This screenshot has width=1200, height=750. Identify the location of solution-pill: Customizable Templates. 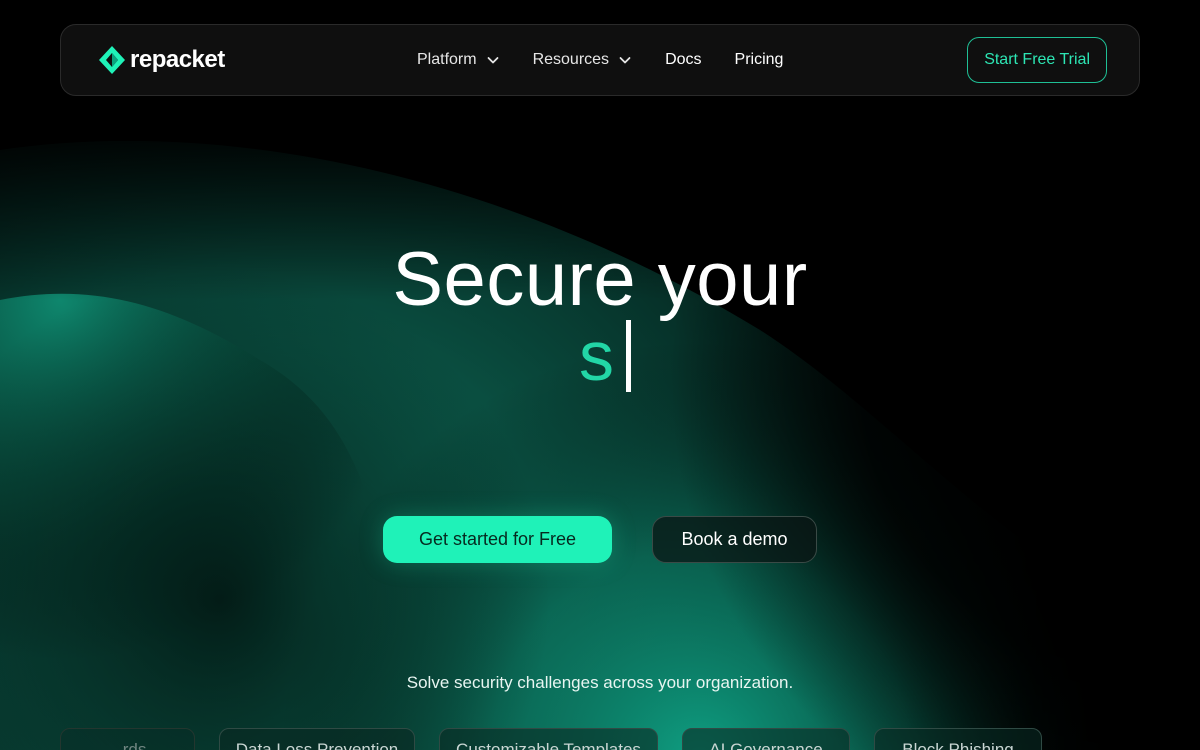
(548, 739).